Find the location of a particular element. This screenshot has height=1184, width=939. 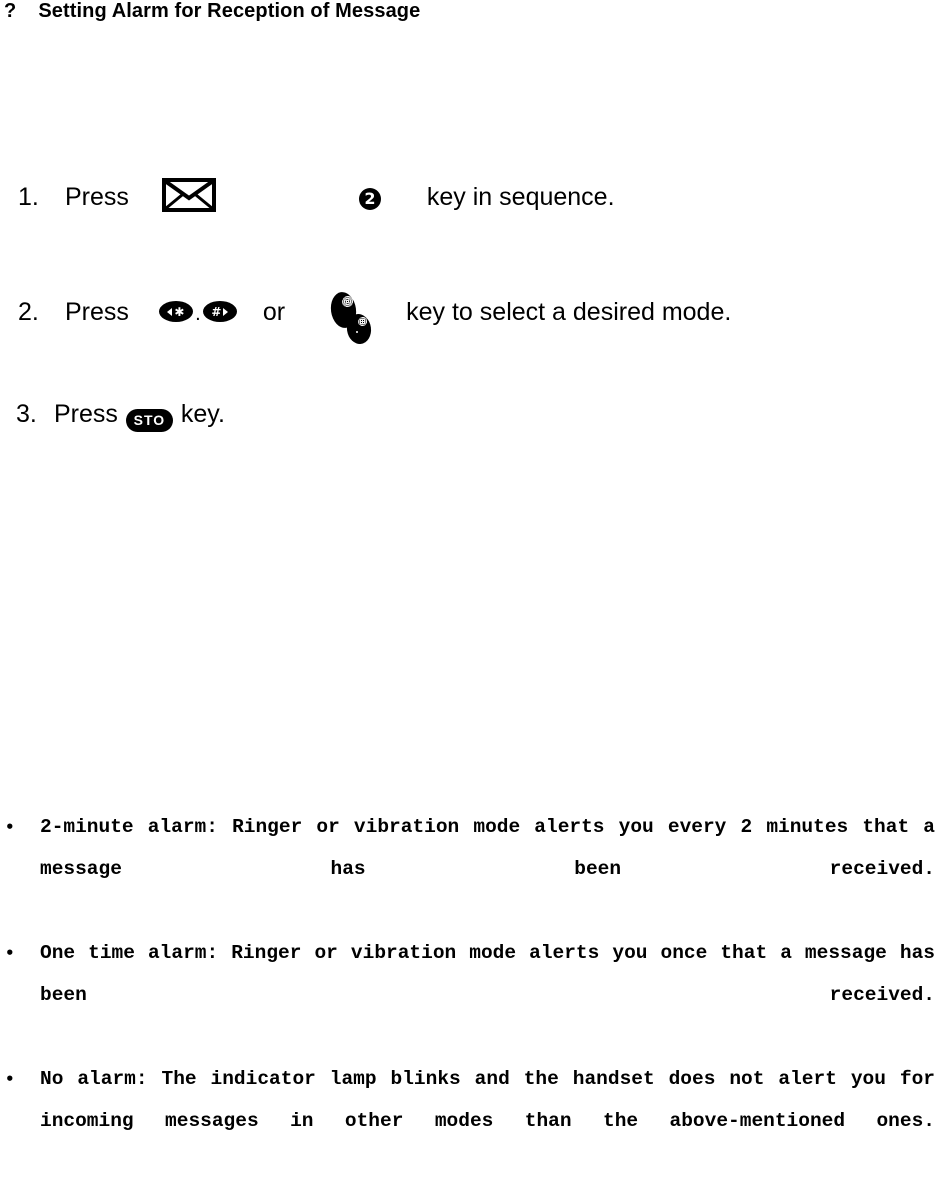

step-2-number: 2. is located at coordinates (28, 312).